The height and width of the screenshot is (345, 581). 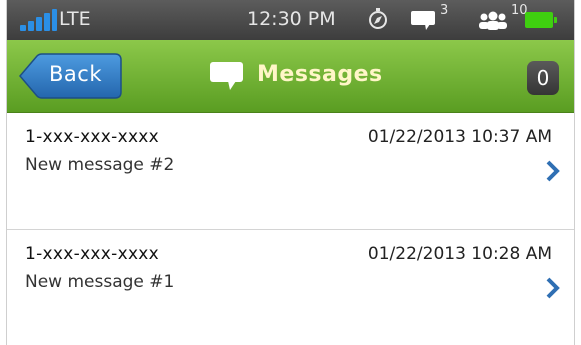 I want to click on status-time: 12:30 PM, so click(x=291, y=19).